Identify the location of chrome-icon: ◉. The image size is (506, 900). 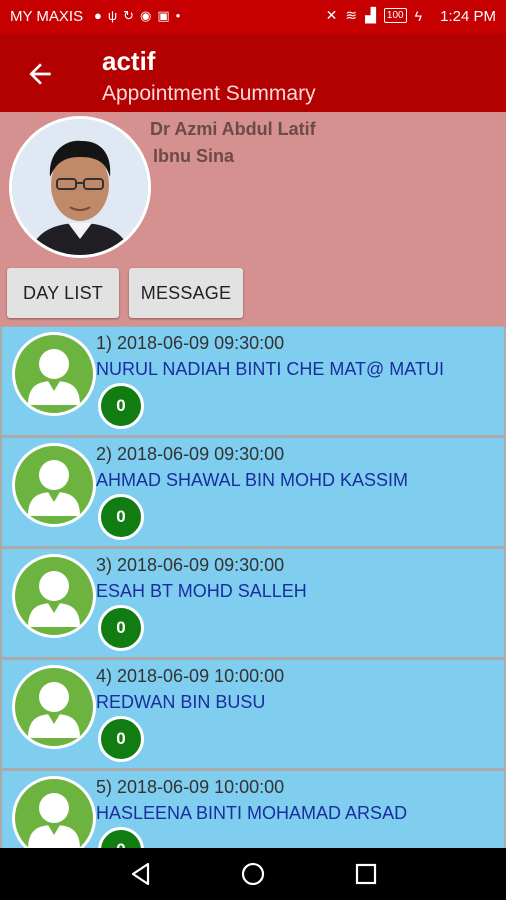
(146, 15).